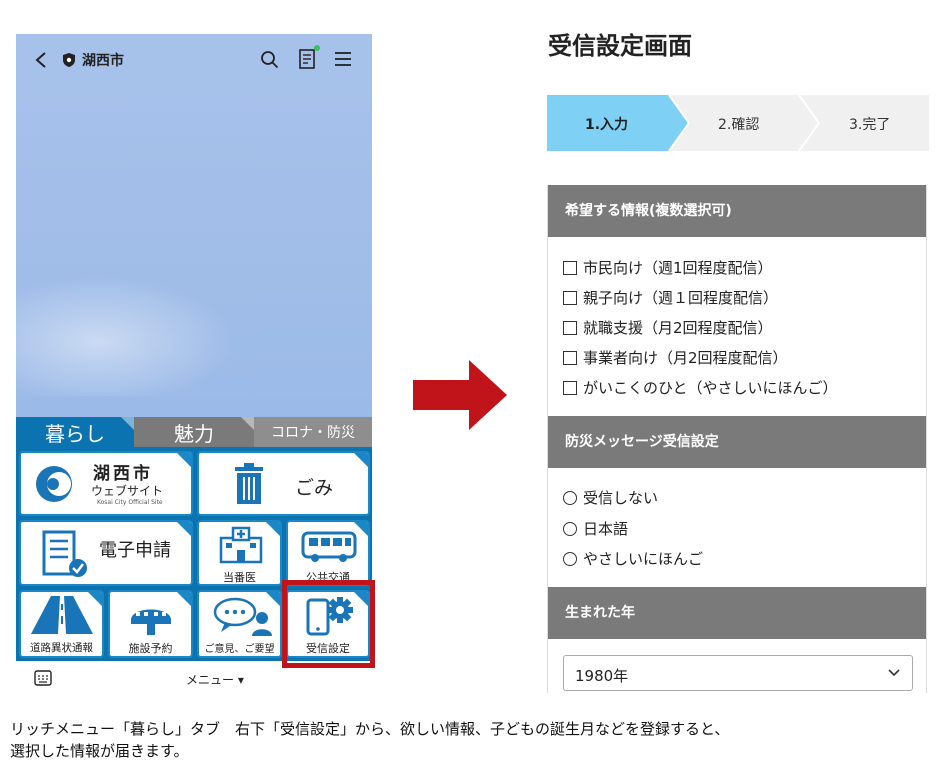 Image resolution: width=939 pixels, height=775 pixels. Describe the element at coordinates (894, 673) in the screenshot. I see `chevron-down-icon` at that location.